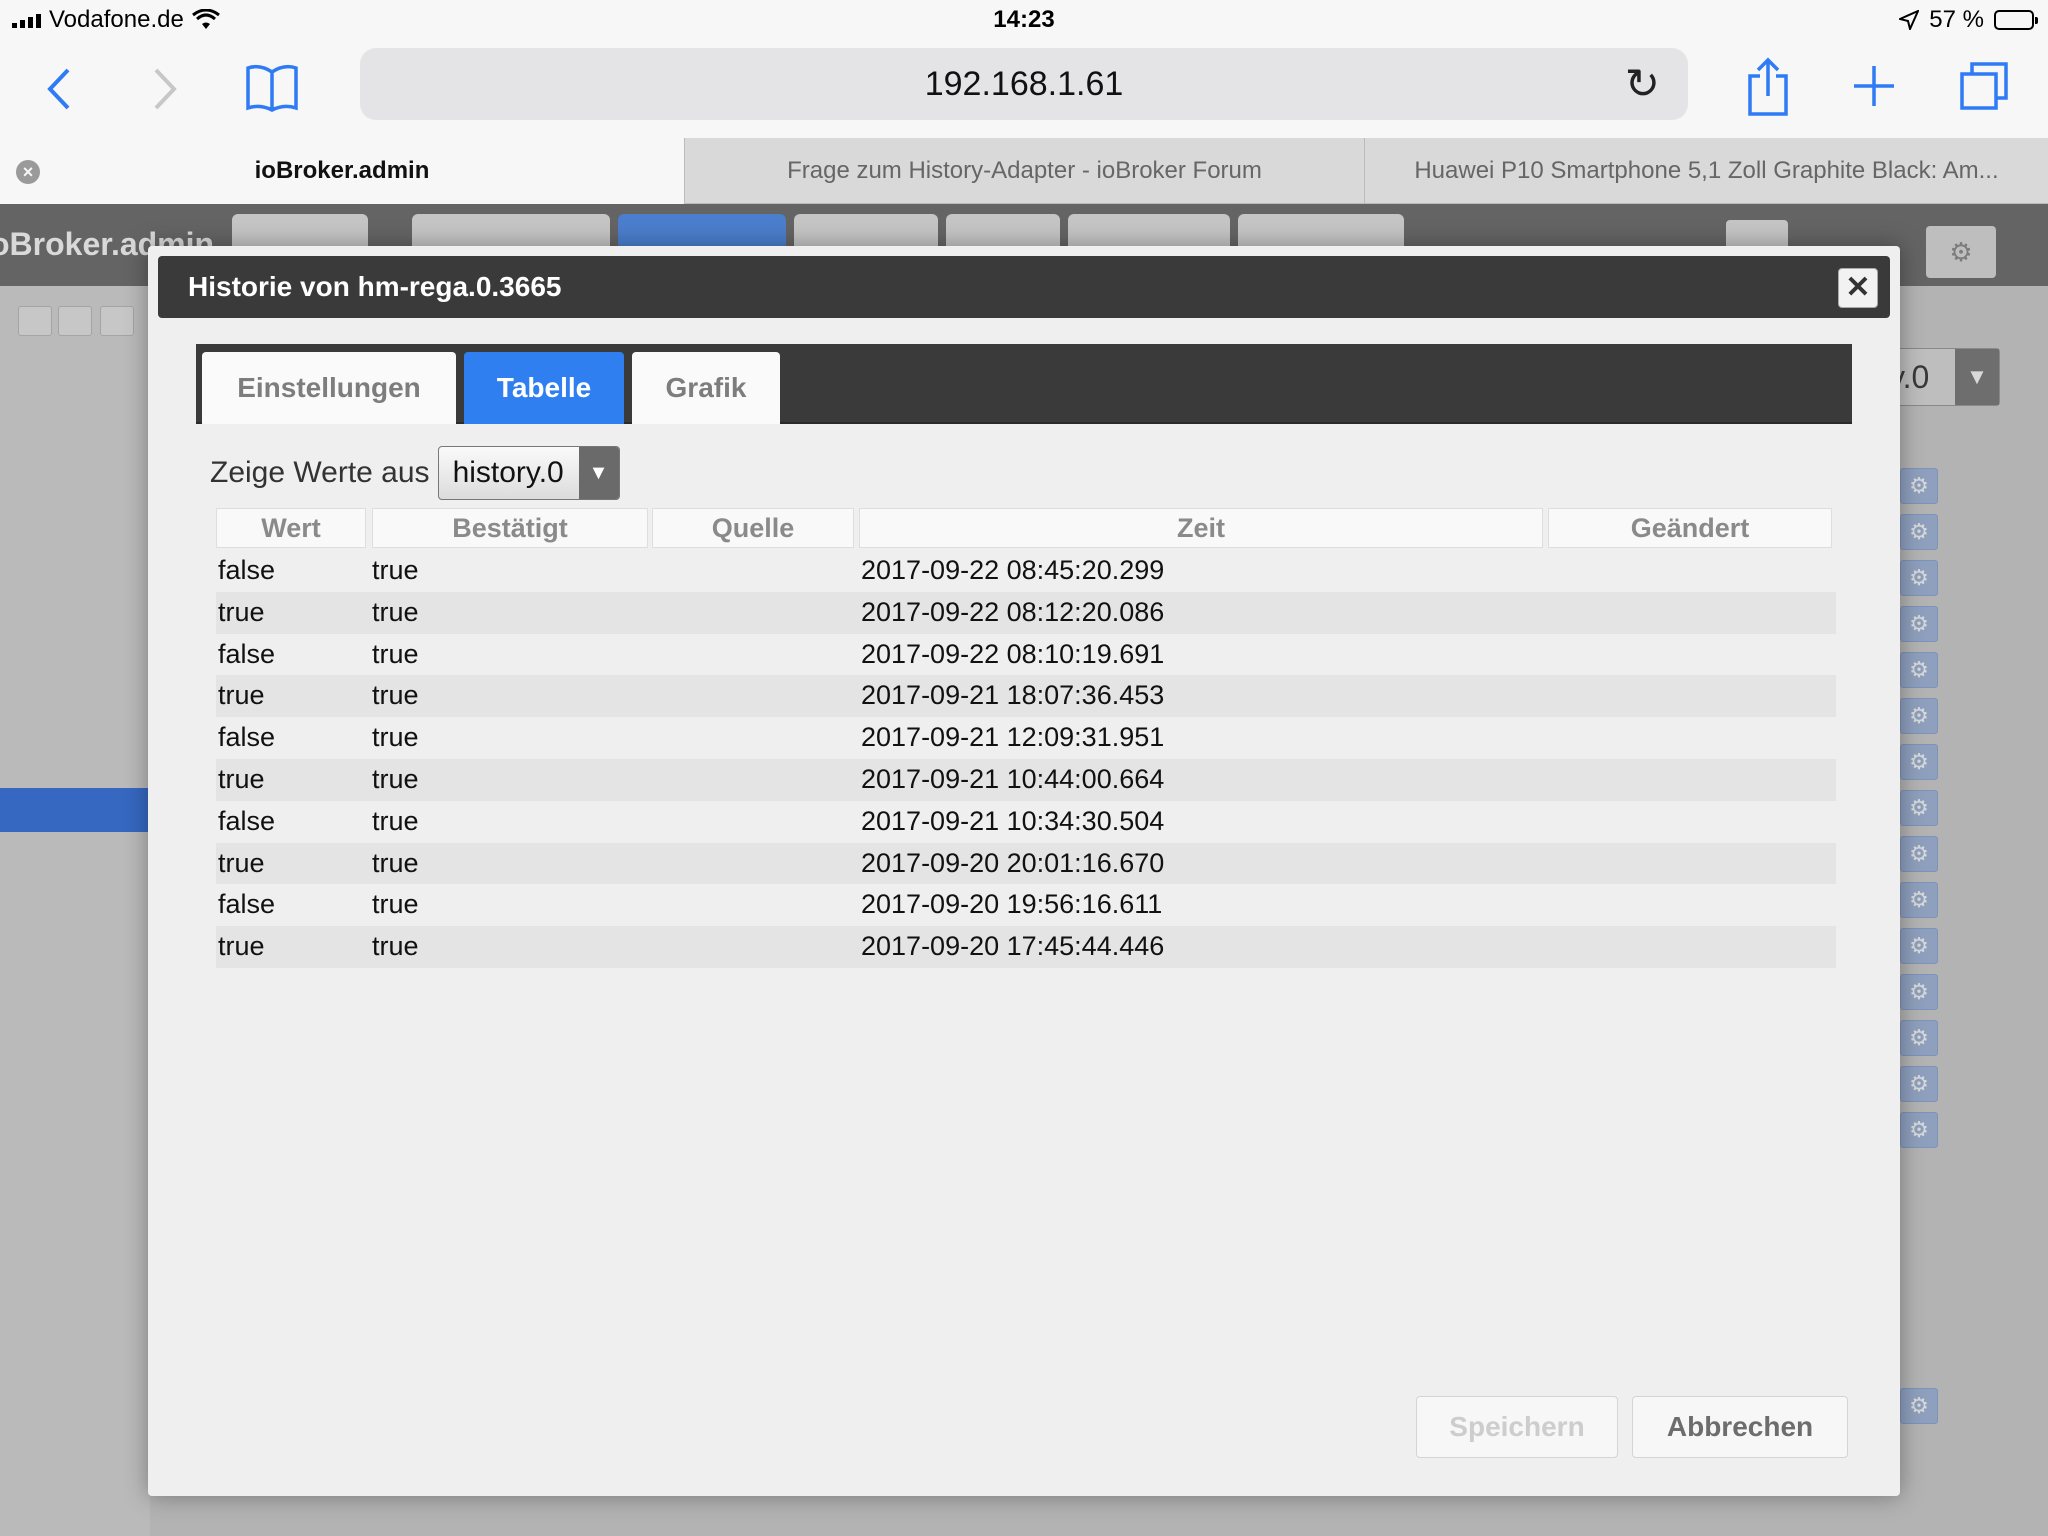  What do you see at coordinates (28, 172) in the screenshot?
I see `close-tab-icon: ×` at bounding box center [28, 172].